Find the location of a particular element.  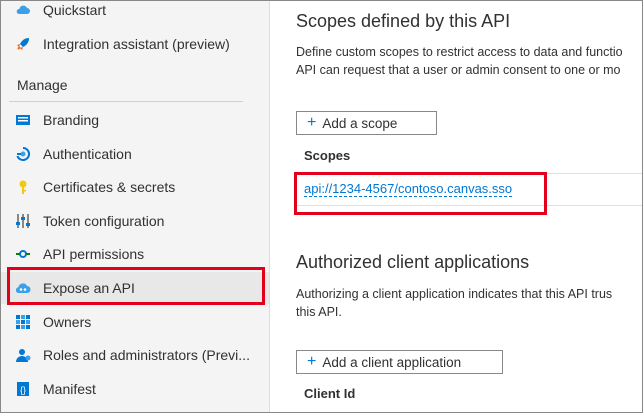

sidebar-item-api-permissions: API permissions is located at coordinates (135, 254).